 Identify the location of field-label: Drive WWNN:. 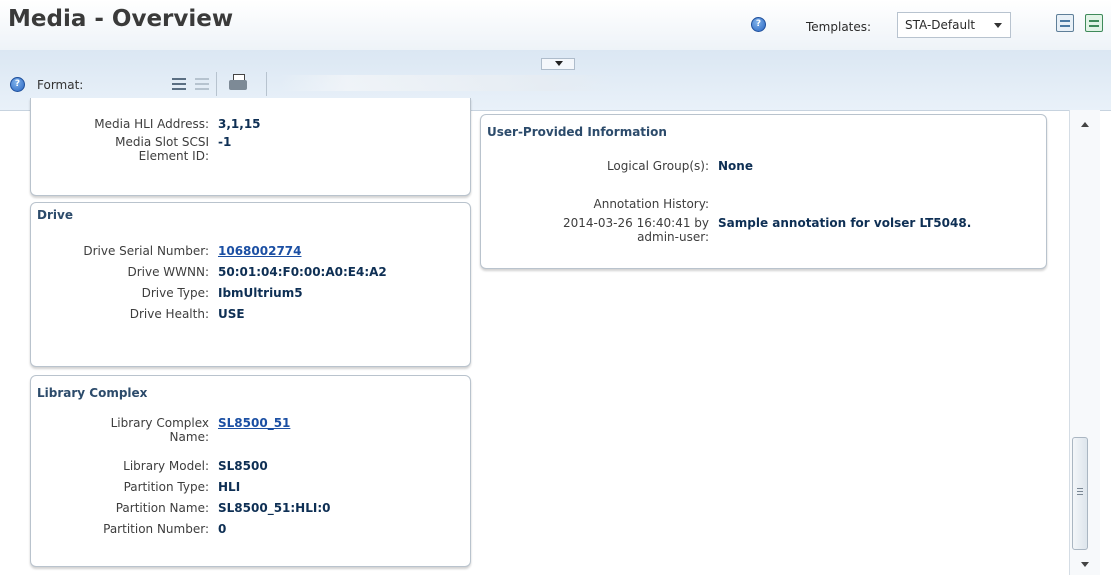
(168, 272).